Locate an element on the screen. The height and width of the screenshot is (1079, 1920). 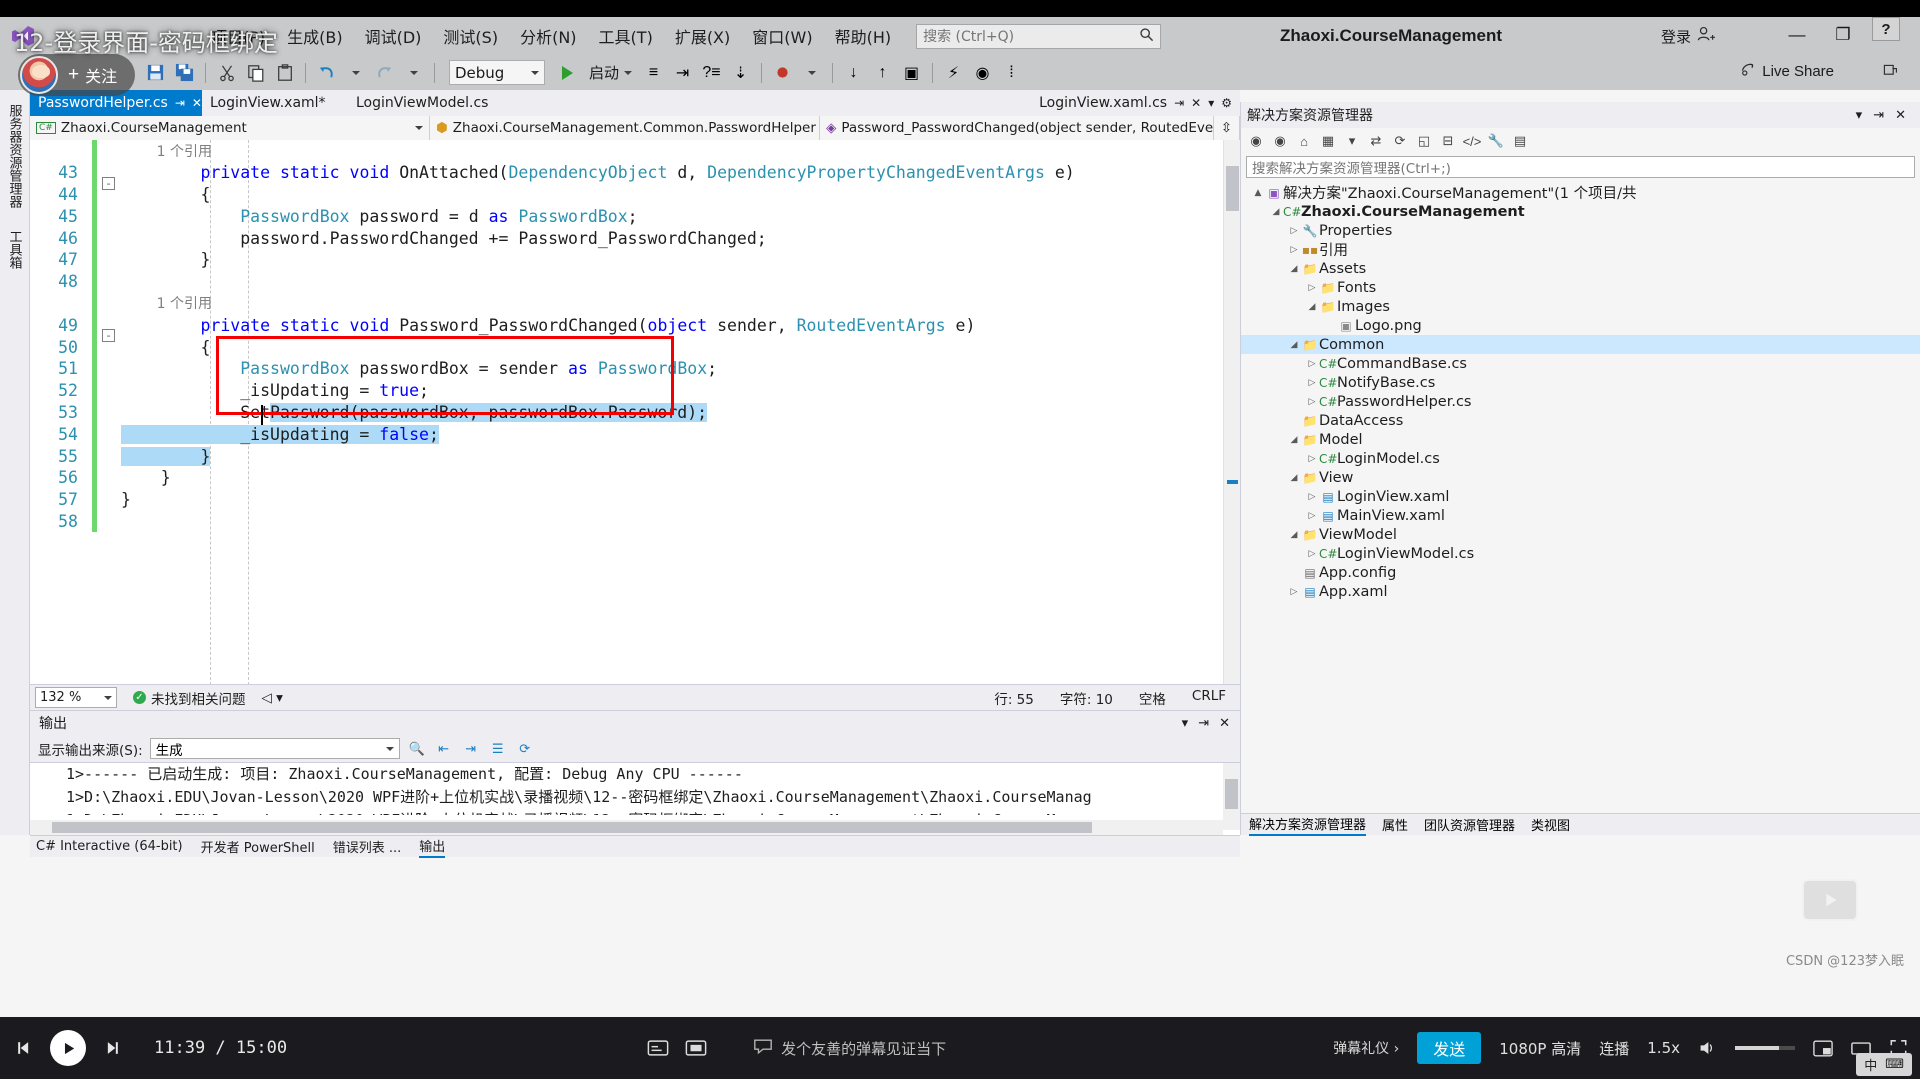
maximize-button: ❐ is located at coordinates (1843, 35).